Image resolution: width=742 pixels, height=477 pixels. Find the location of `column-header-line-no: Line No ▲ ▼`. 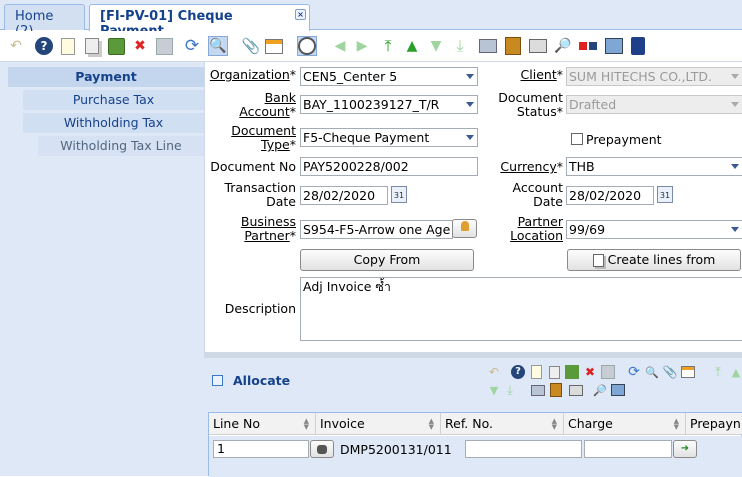

column-header-line-no: Line No ▲ ▼ is located at coordinates (262, 424).